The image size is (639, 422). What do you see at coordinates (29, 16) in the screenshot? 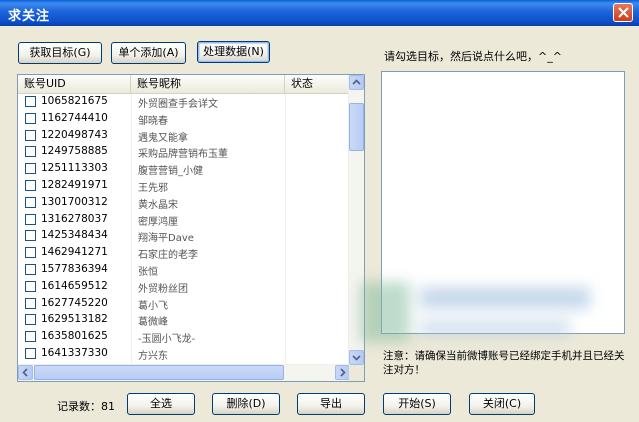
I see `window-title: 求关注` at bounding box center [29, 16].